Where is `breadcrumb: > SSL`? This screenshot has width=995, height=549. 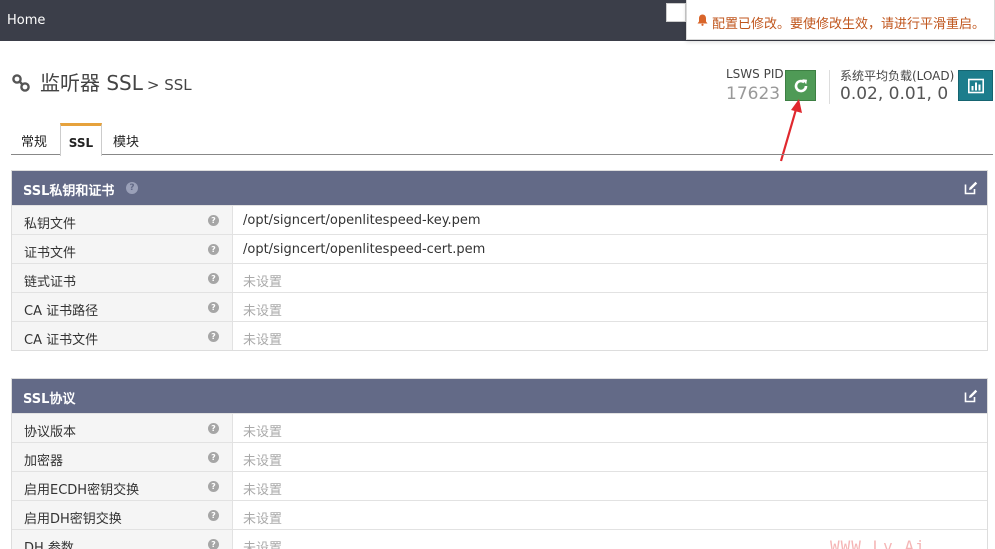
breadcrumb: > SSL is located at coordinates (169, 85).